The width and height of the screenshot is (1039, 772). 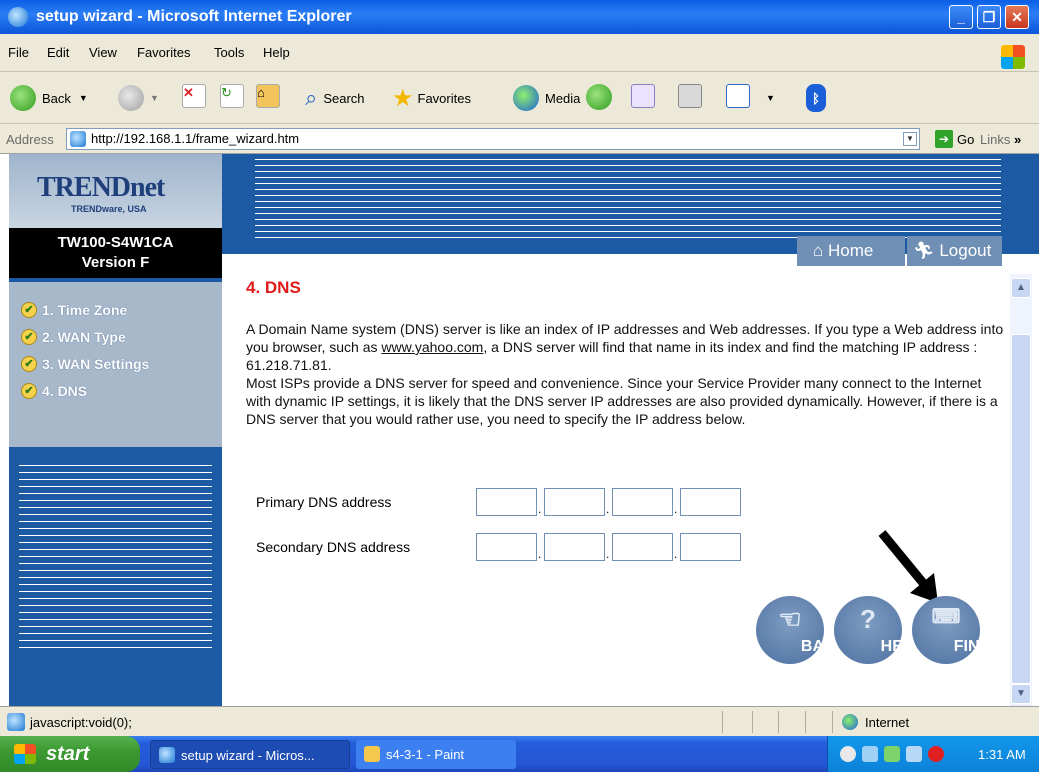 I want to click on edit-icon, so click(x=738, y=96).